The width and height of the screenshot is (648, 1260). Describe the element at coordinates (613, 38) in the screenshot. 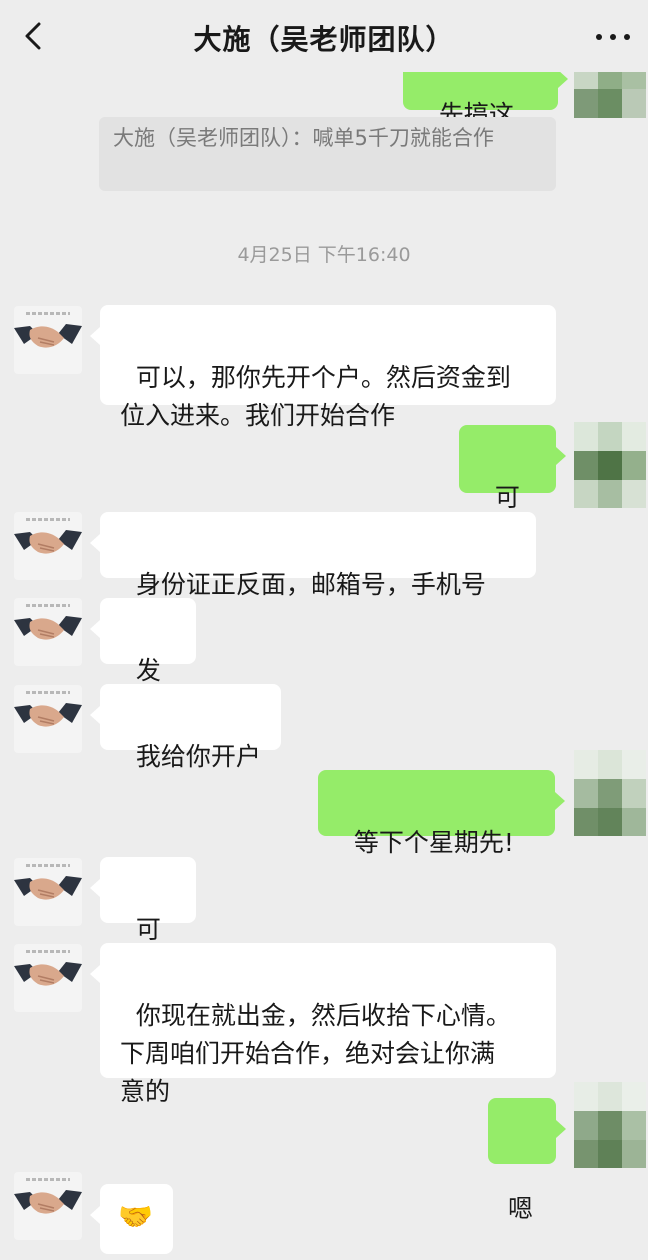

I see `more-icon` at that location.